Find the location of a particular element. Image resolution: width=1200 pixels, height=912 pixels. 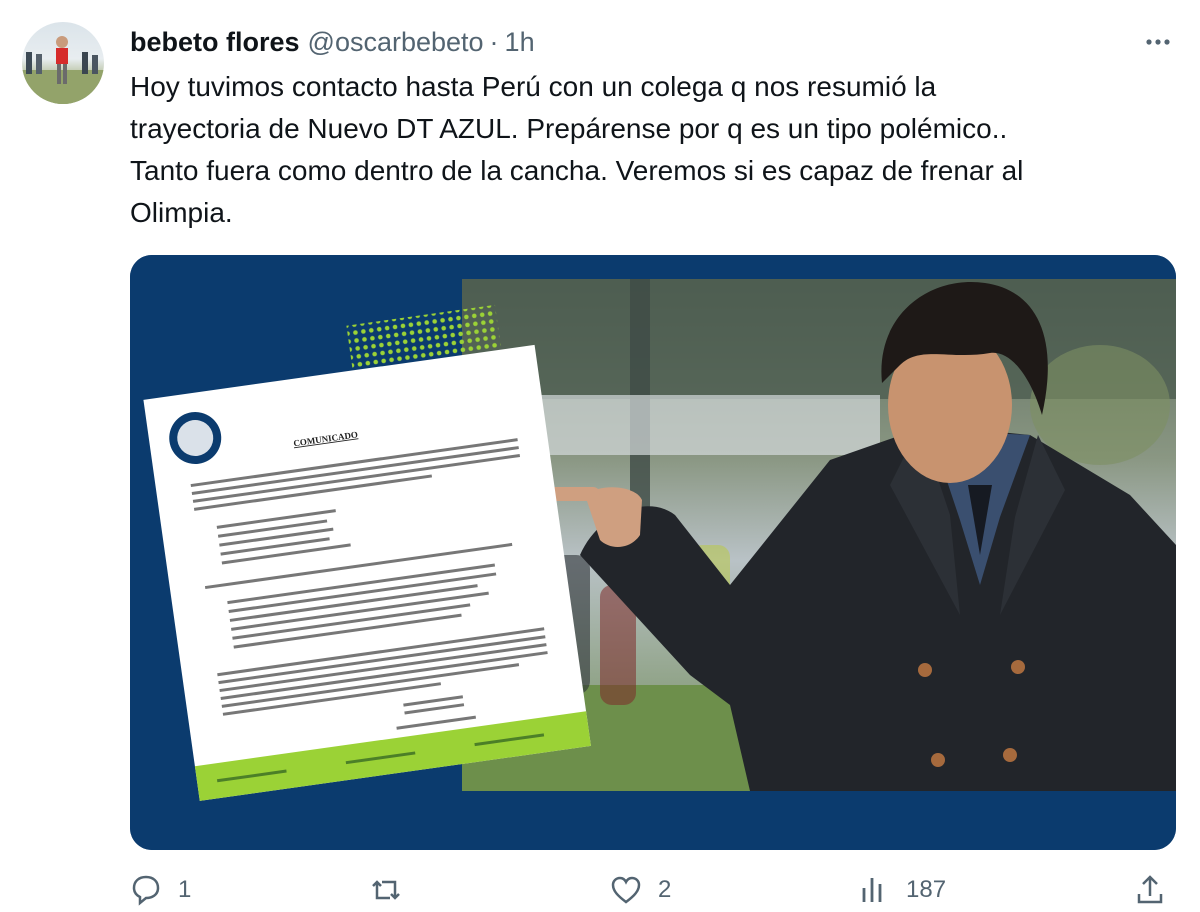

avatar-photo is located at coordinates (63, 70).